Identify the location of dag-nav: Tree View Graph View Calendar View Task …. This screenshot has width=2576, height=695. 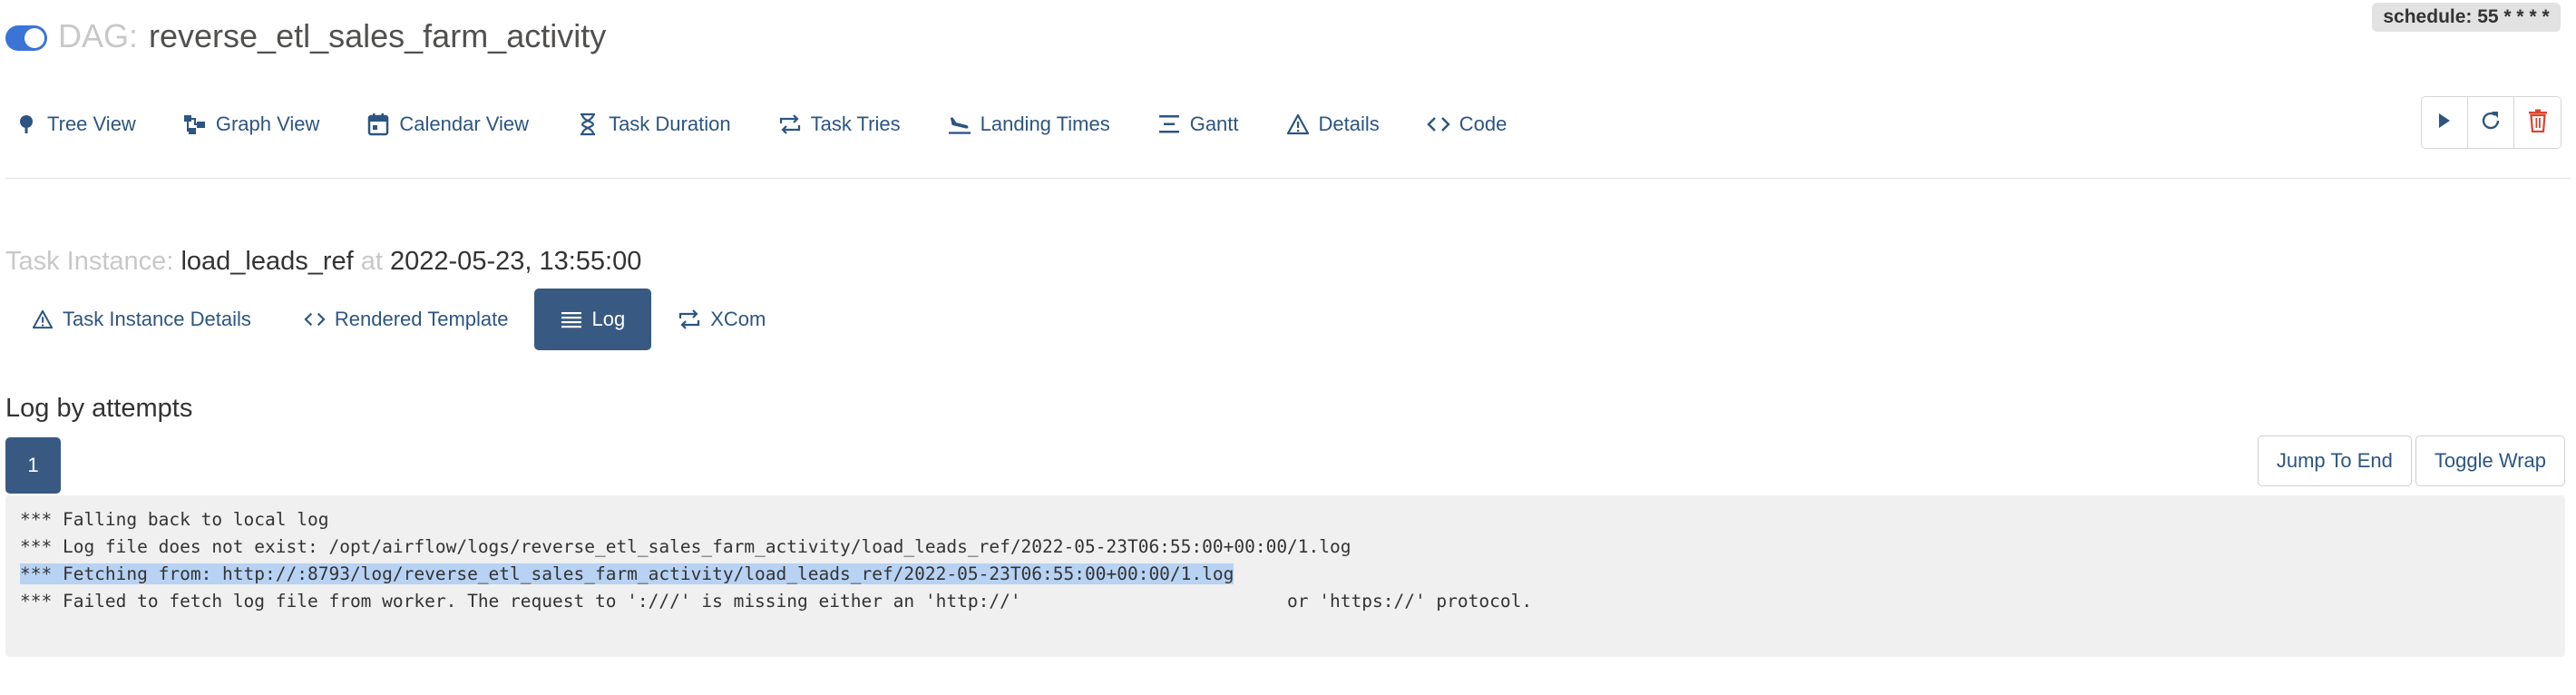
(784, 125).